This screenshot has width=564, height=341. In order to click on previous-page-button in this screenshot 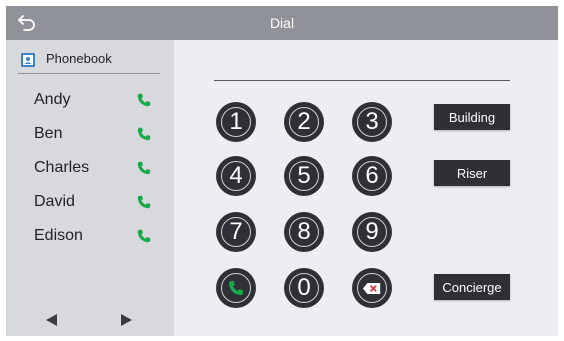, I will do `click(52, 320)`.